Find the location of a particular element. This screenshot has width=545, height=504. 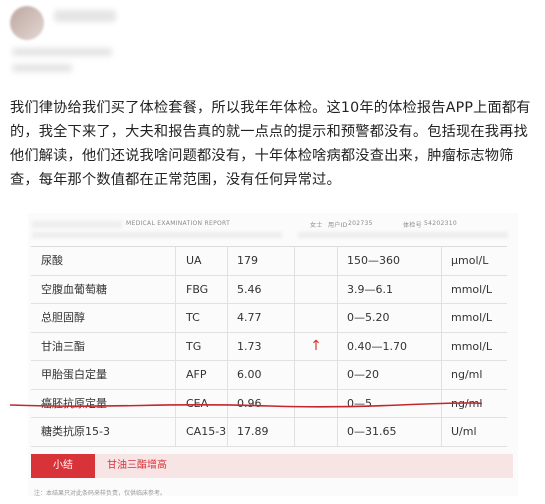

test-code: CA15-3 is located at coordinates (206, 431).